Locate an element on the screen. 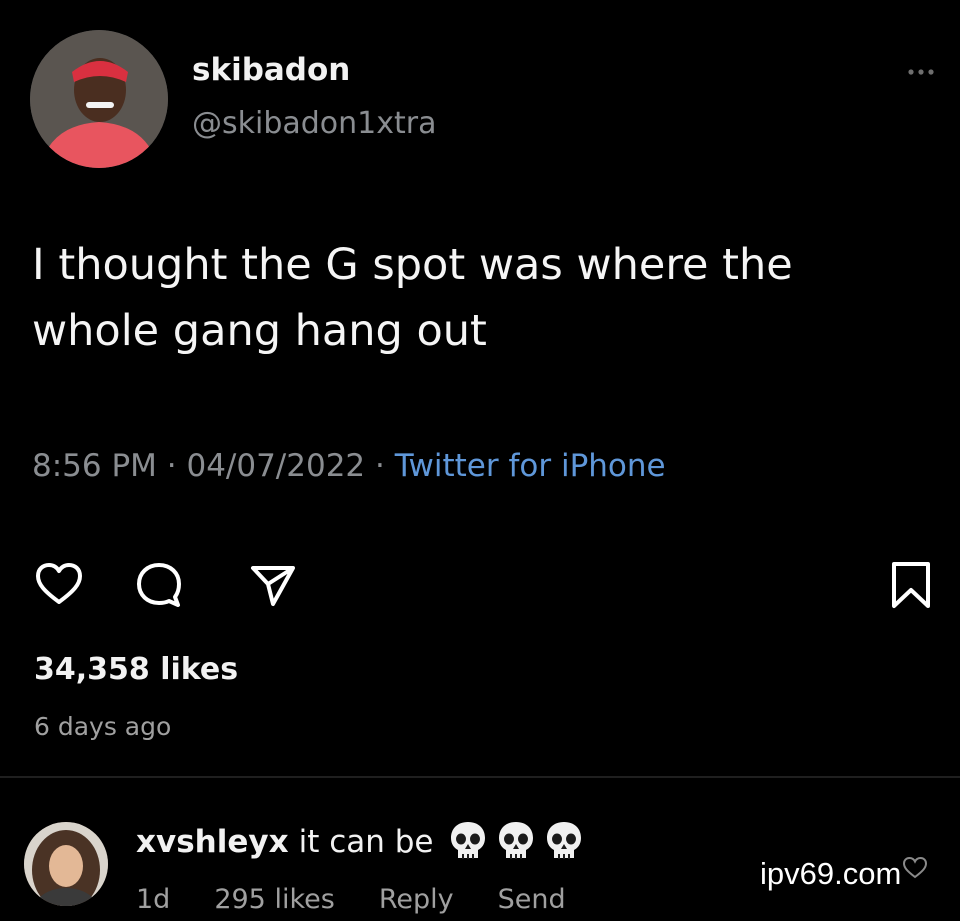 The image size is (960, 921). post-age: 6 days ago is located at coordinates (103, 726).